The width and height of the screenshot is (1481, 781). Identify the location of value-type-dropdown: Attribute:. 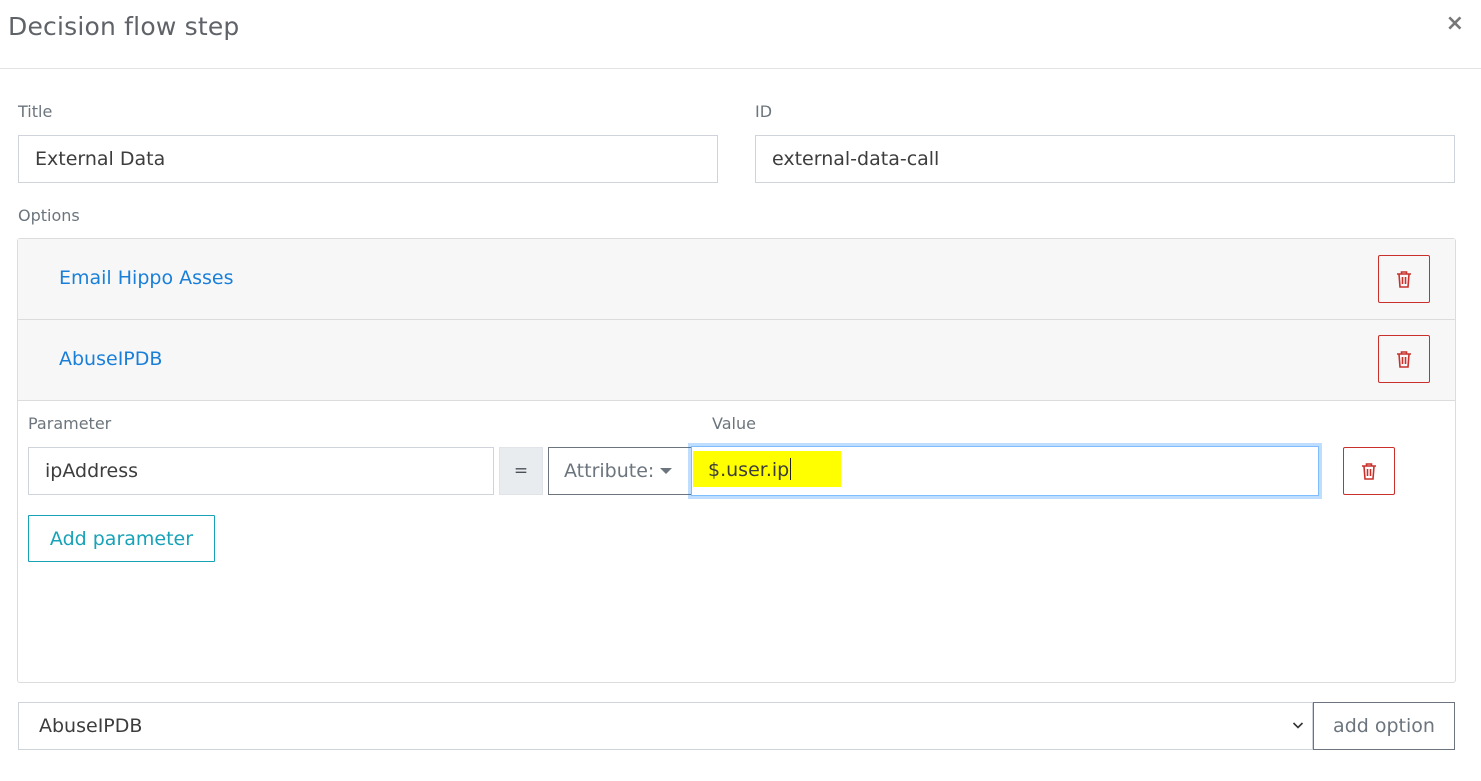
(620, 471).